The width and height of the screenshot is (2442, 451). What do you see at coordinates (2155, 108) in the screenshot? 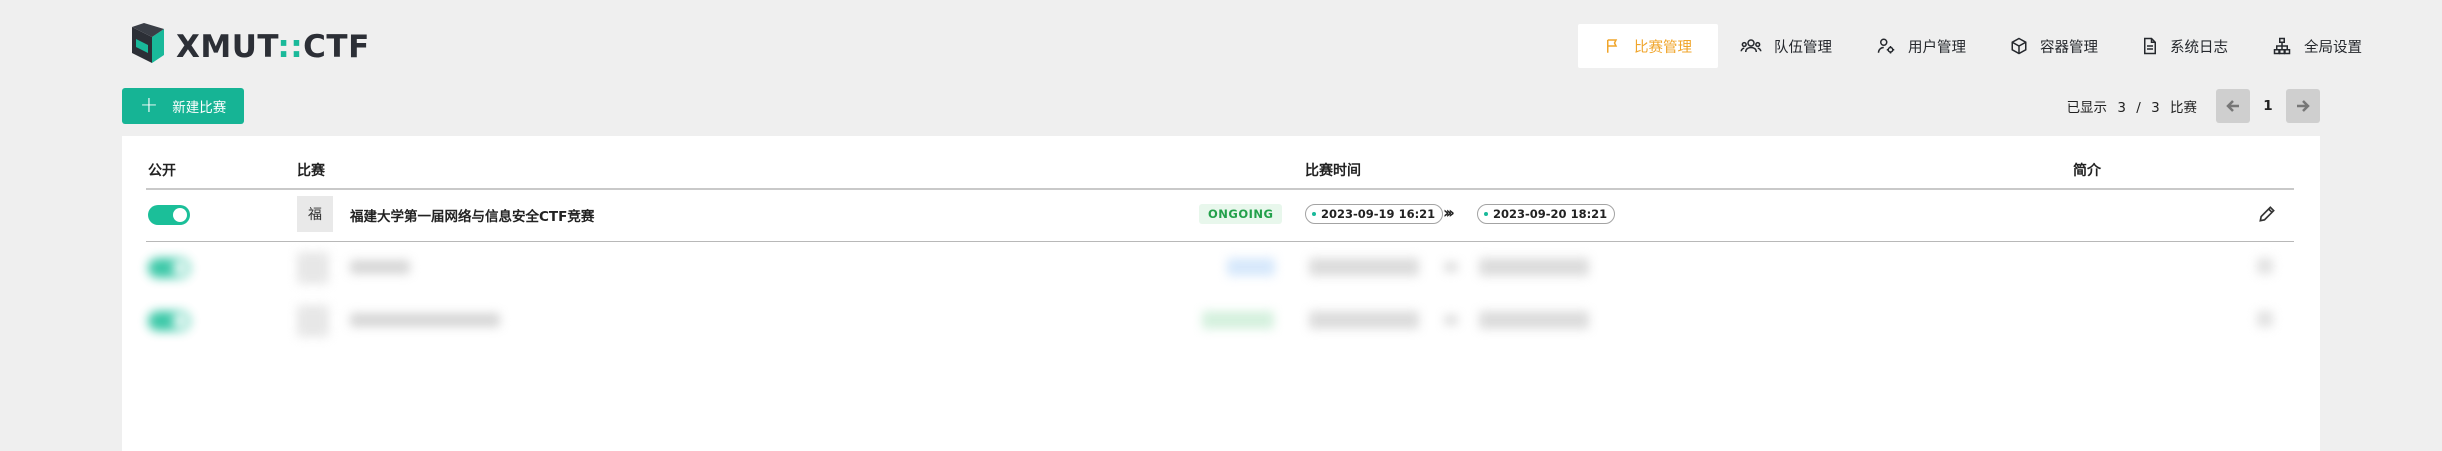
I see `pagination-total: 3` at bounding box center [2155, 108].